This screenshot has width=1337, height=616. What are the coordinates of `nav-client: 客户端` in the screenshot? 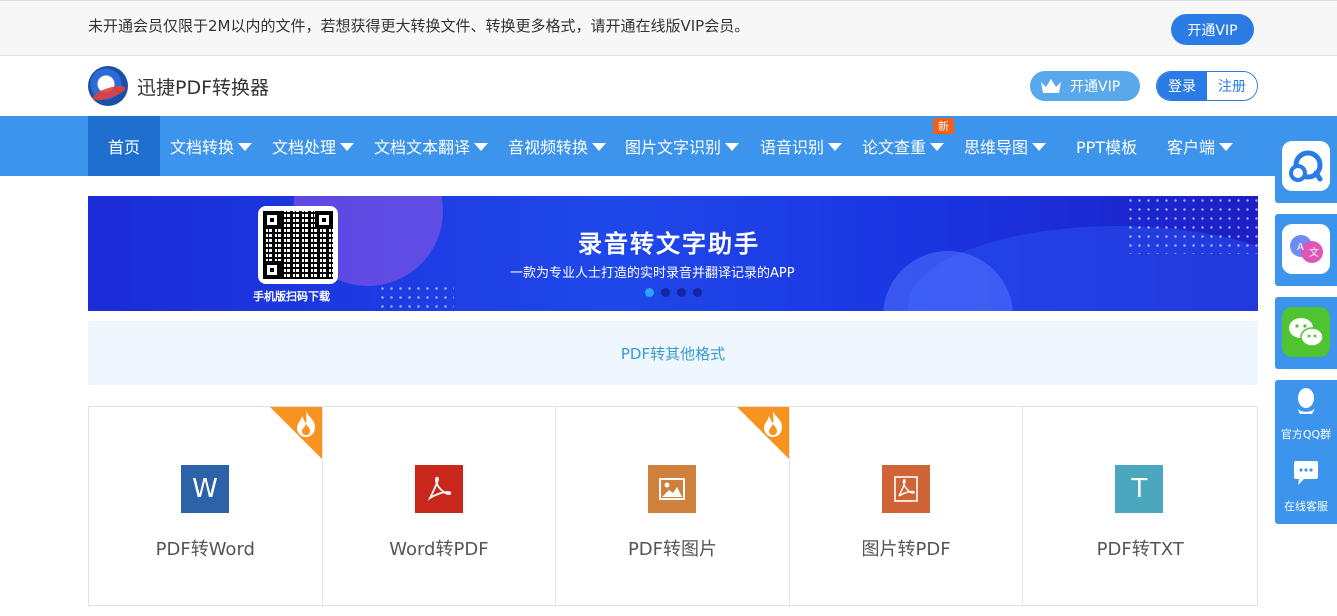 It's located at (1200, 146).